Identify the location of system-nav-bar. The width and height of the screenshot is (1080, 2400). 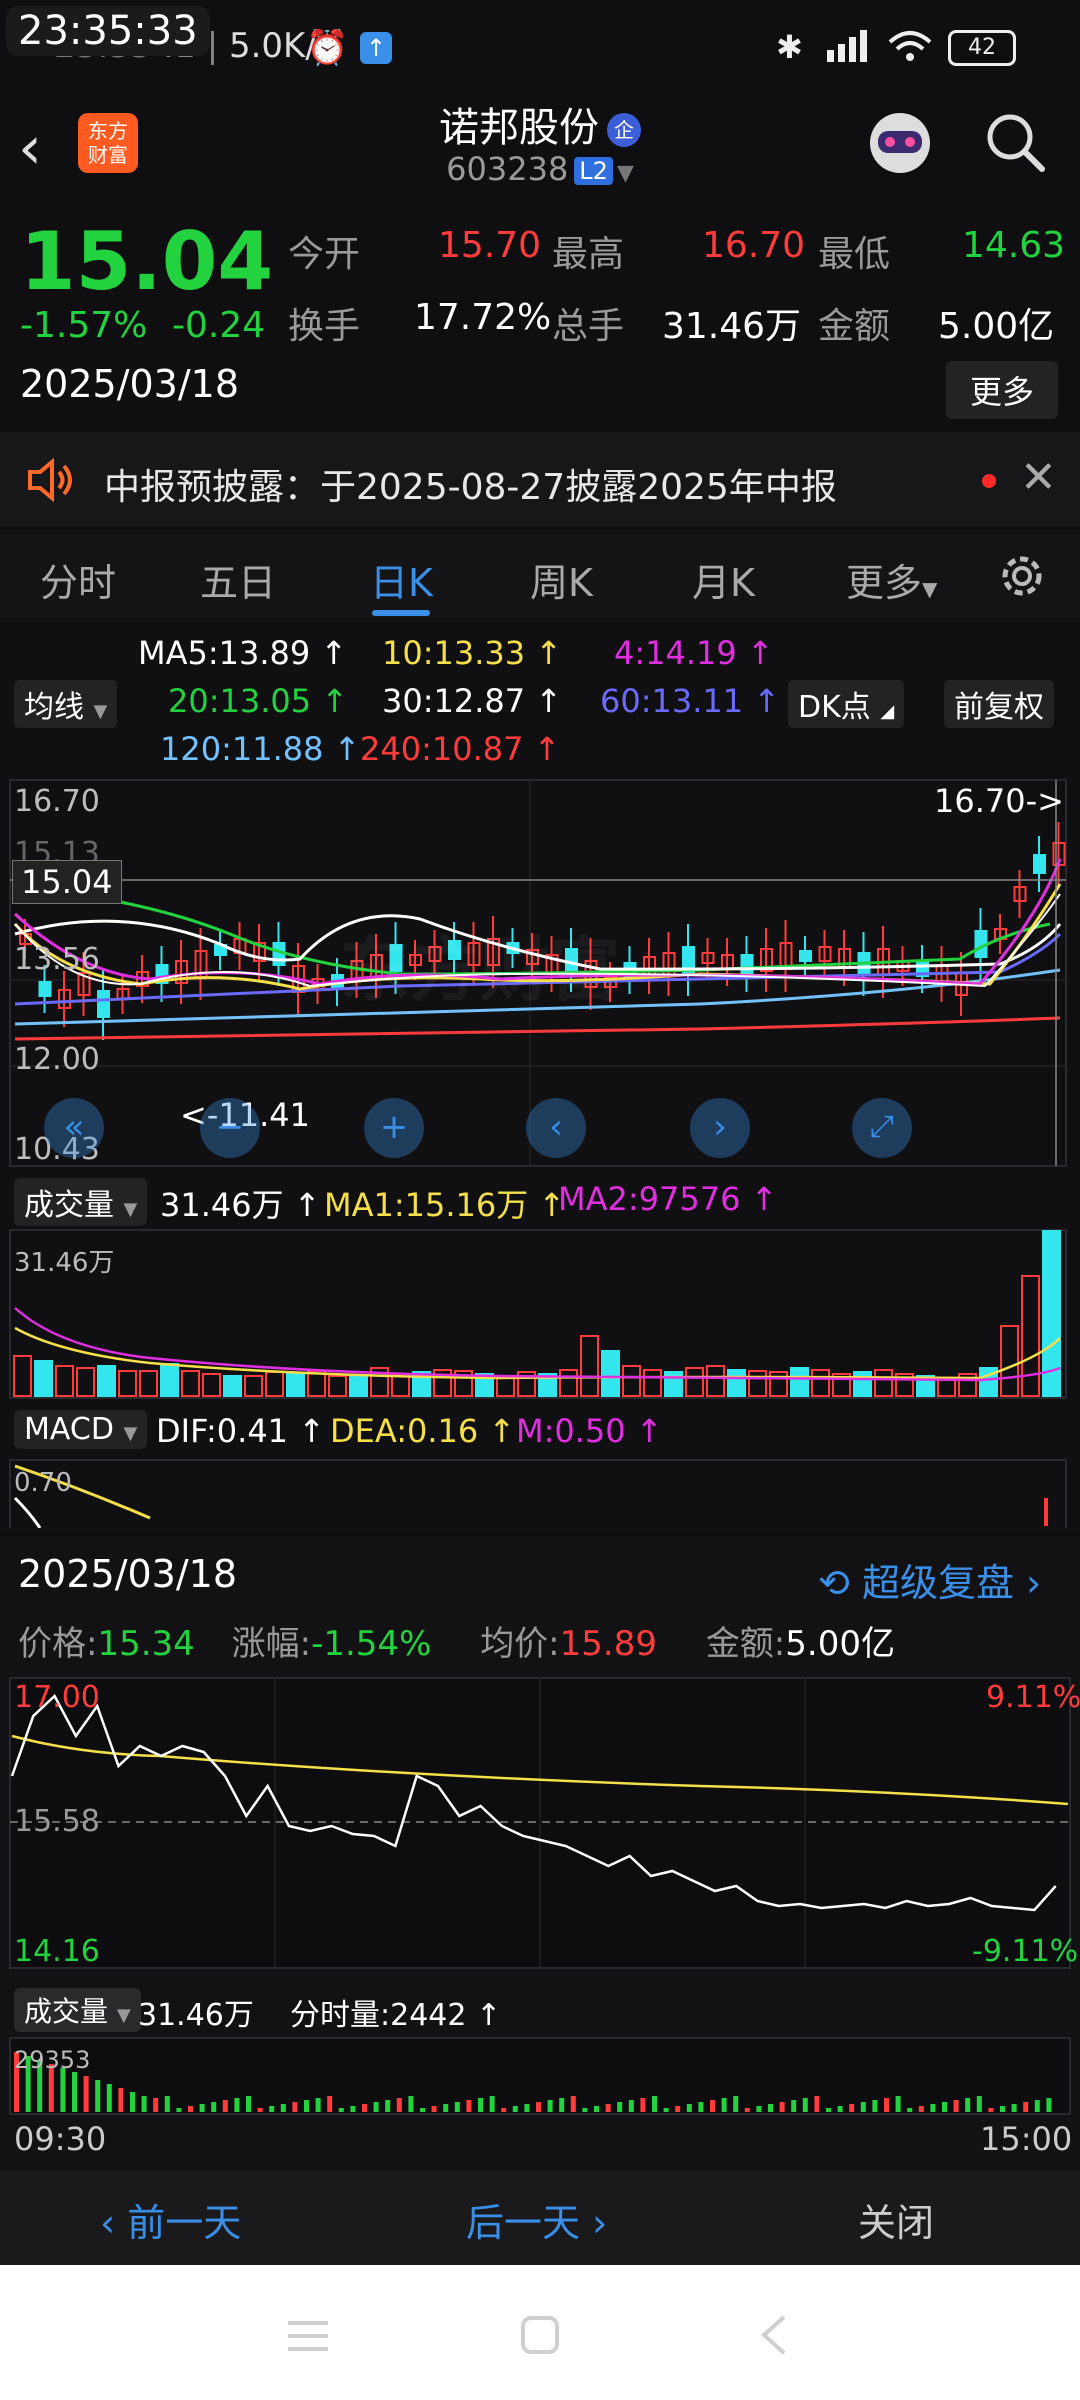
(540, 2332).